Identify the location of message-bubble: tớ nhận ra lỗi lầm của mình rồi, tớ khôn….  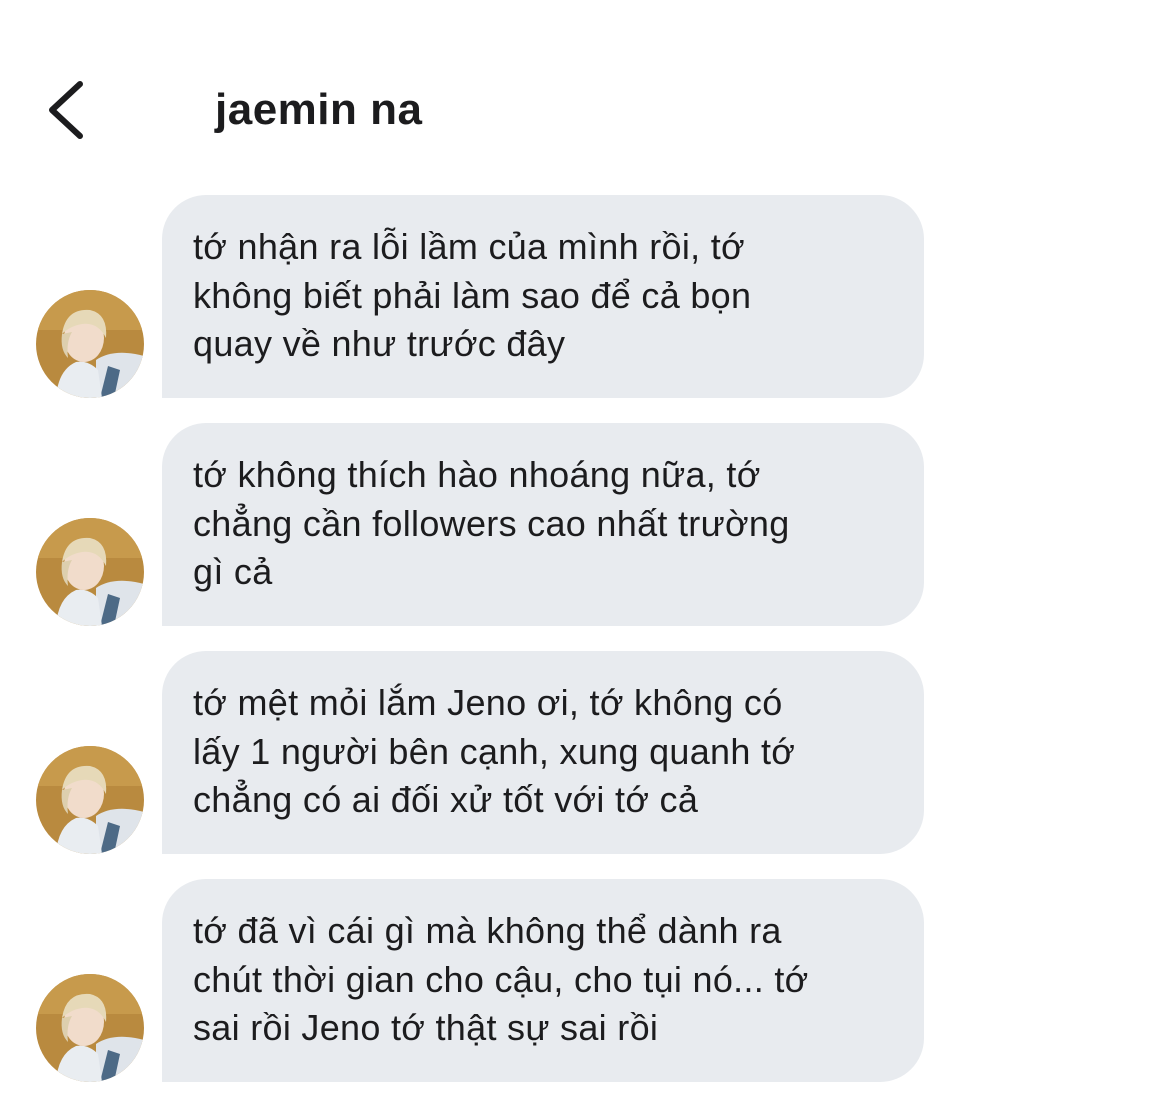
(543, 296).